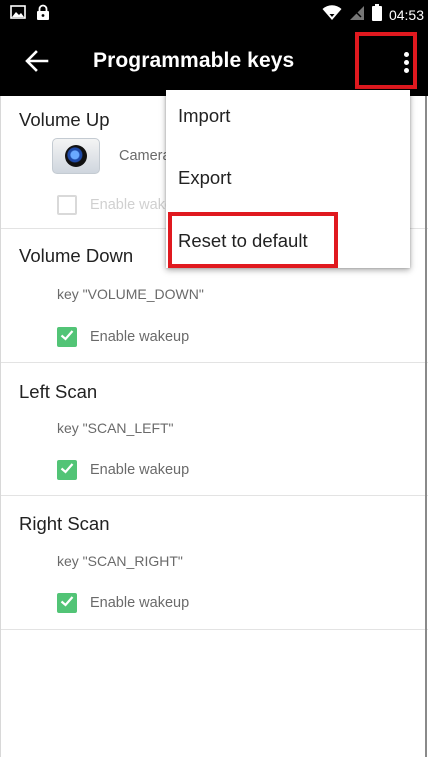 The height and width of the screenshot is (757, 428). Describe the element at coordinates (18, 15) in the screenshot. I see `gallery-icon` at that location.